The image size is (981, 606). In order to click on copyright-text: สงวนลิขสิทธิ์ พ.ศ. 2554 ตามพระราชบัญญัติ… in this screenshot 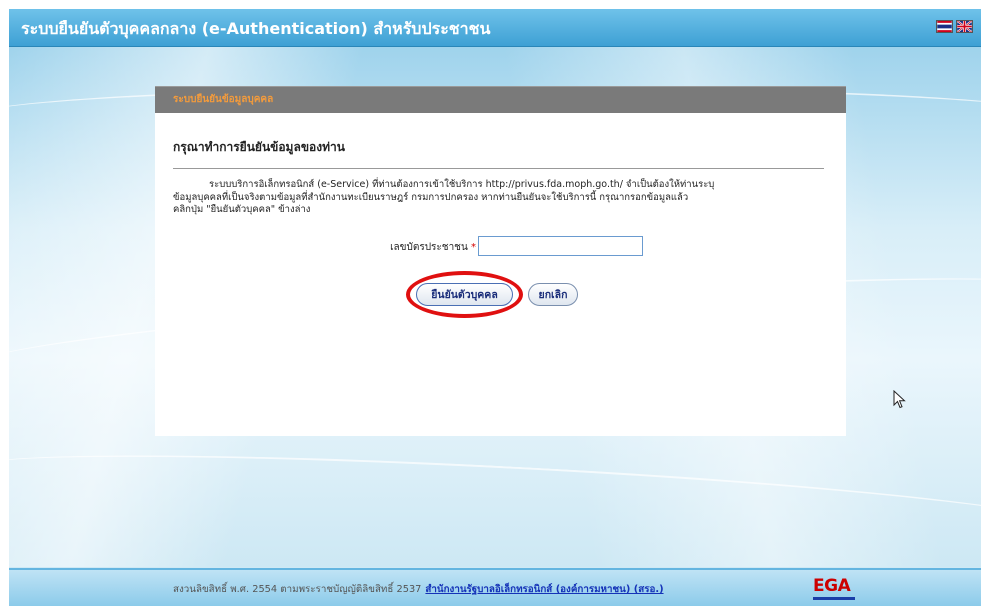, I will do `click(297, 589)`.